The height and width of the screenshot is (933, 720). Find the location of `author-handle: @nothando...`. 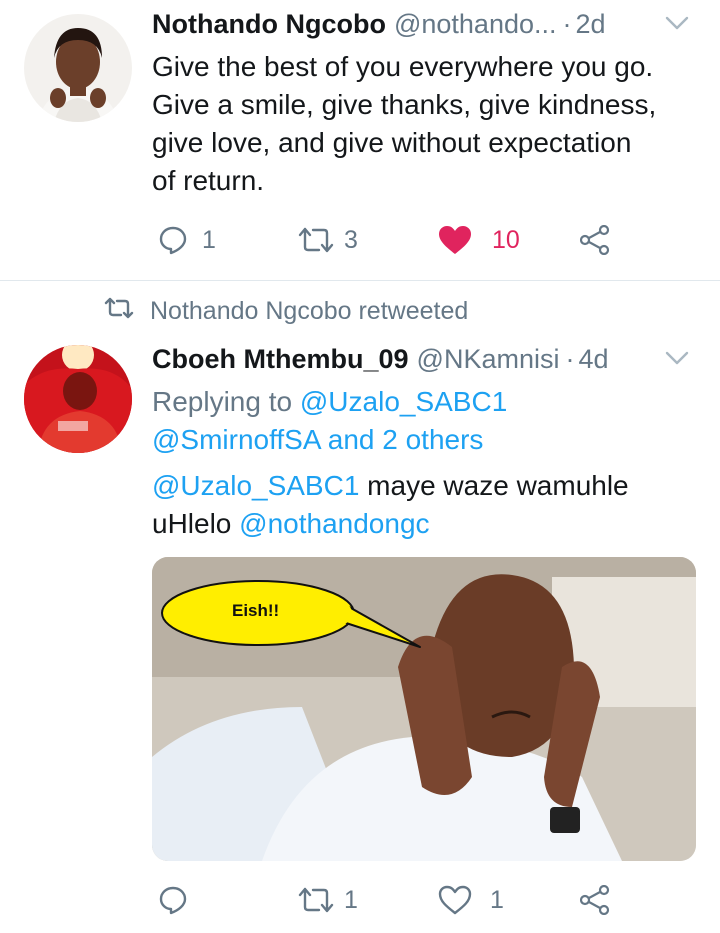

author-handle: @nothando... is located at coordinates (475, 24).